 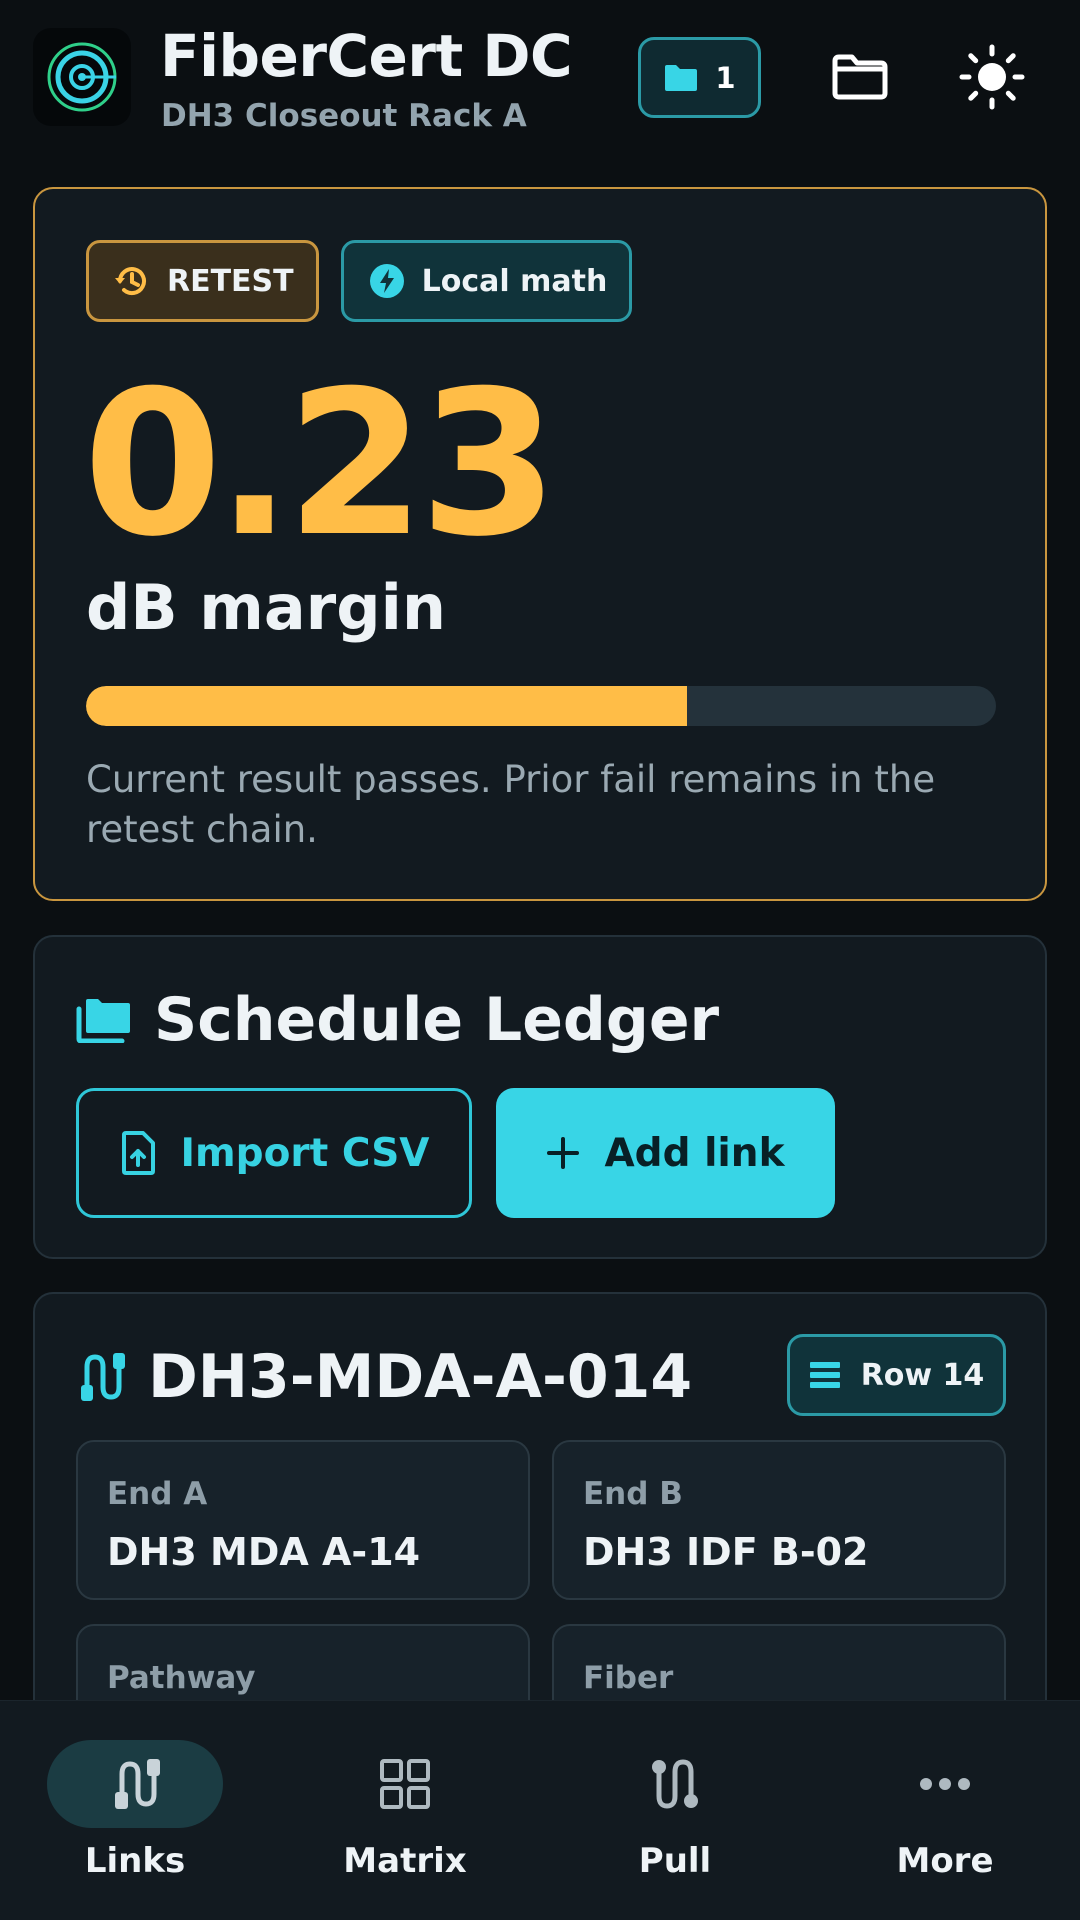 I want to click on status-badges: RETEST Local math, so click(x=359, y=281).